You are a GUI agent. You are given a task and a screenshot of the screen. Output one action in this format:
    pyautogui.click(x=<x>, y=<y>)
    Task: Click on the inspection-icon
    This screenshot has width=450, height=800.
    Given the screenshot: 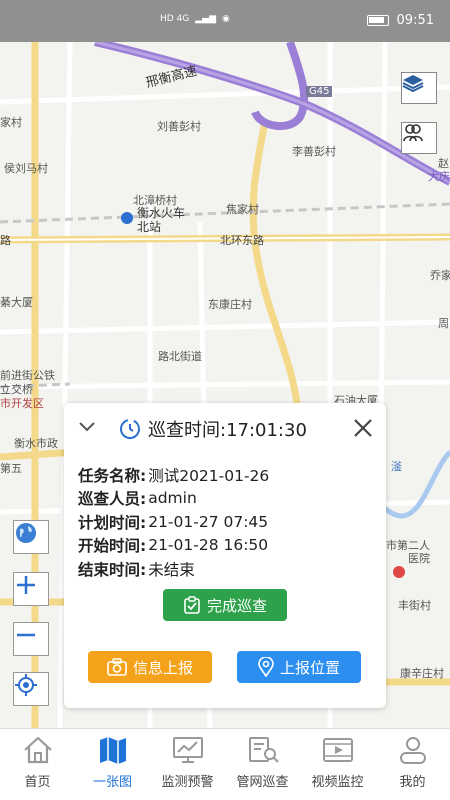 What is the action you would take?
    pyautogui.click(x=263, y=750)
    